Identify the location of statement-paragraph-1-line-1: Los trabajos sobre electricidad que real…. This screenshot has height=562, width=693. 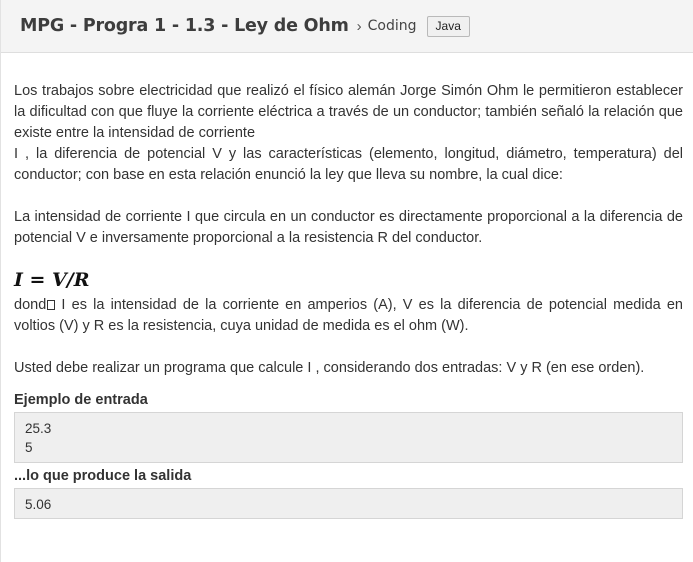
(348, 112).